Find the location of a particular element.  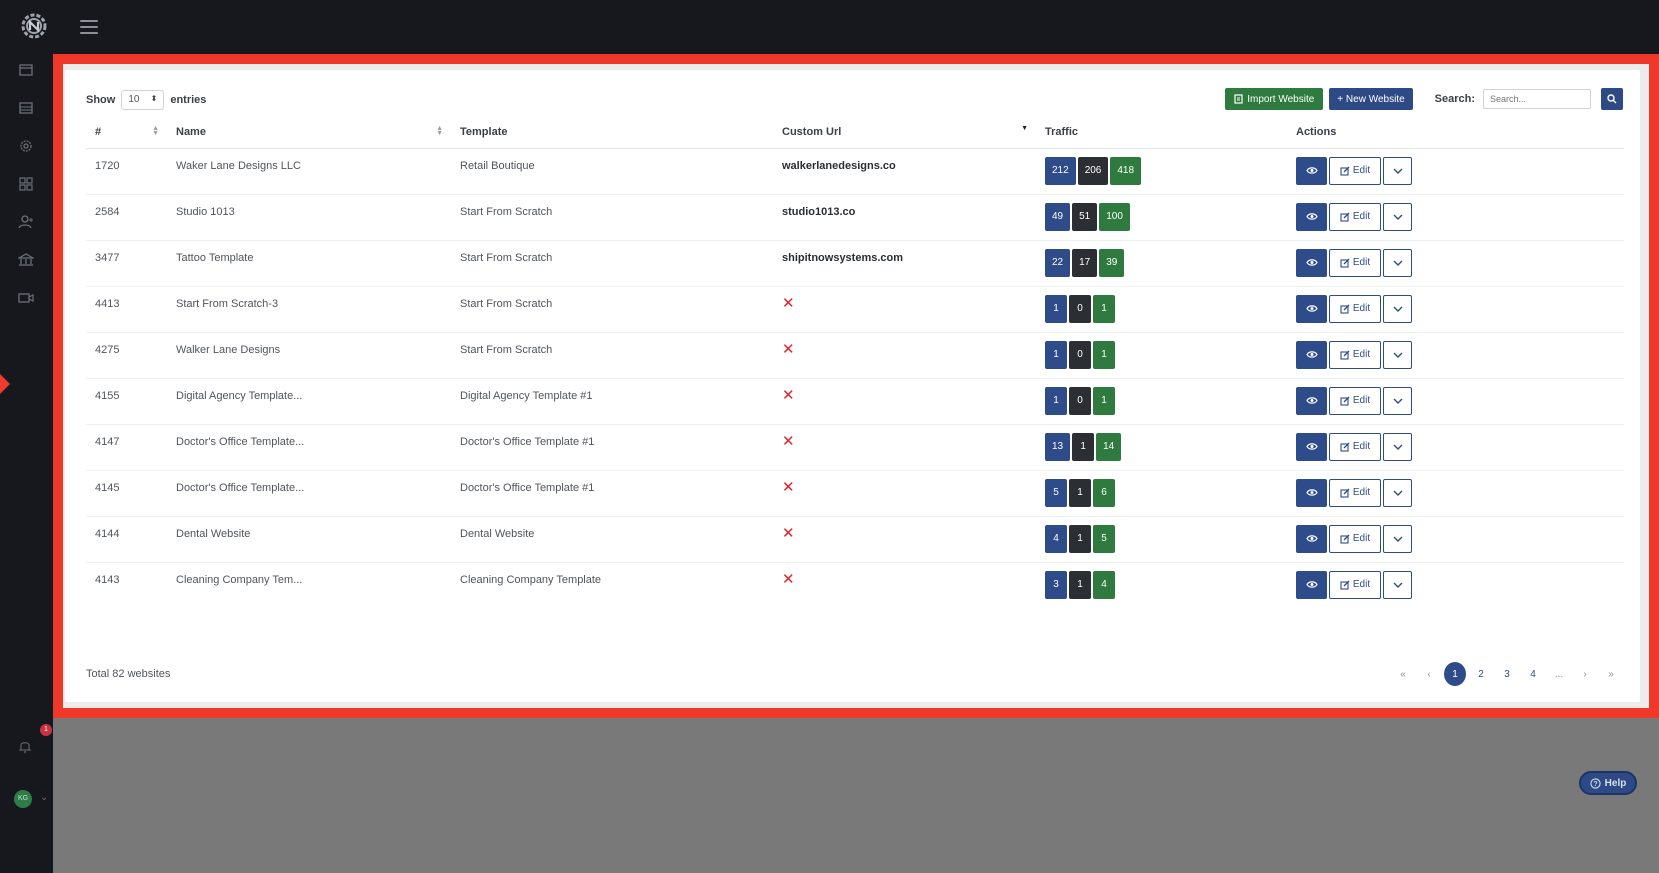

logo-icon is located at coordinates (34, 26).